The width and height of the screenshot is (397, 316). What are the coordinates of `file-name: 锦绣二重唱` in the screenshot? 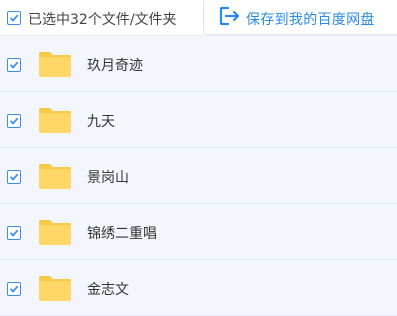 It's located at (122, 233).